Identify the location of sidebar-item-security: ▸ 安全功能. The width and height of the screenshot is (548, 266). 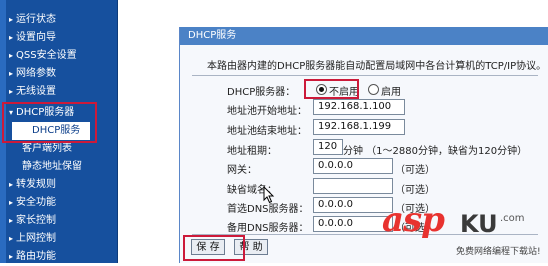
(31, 203).